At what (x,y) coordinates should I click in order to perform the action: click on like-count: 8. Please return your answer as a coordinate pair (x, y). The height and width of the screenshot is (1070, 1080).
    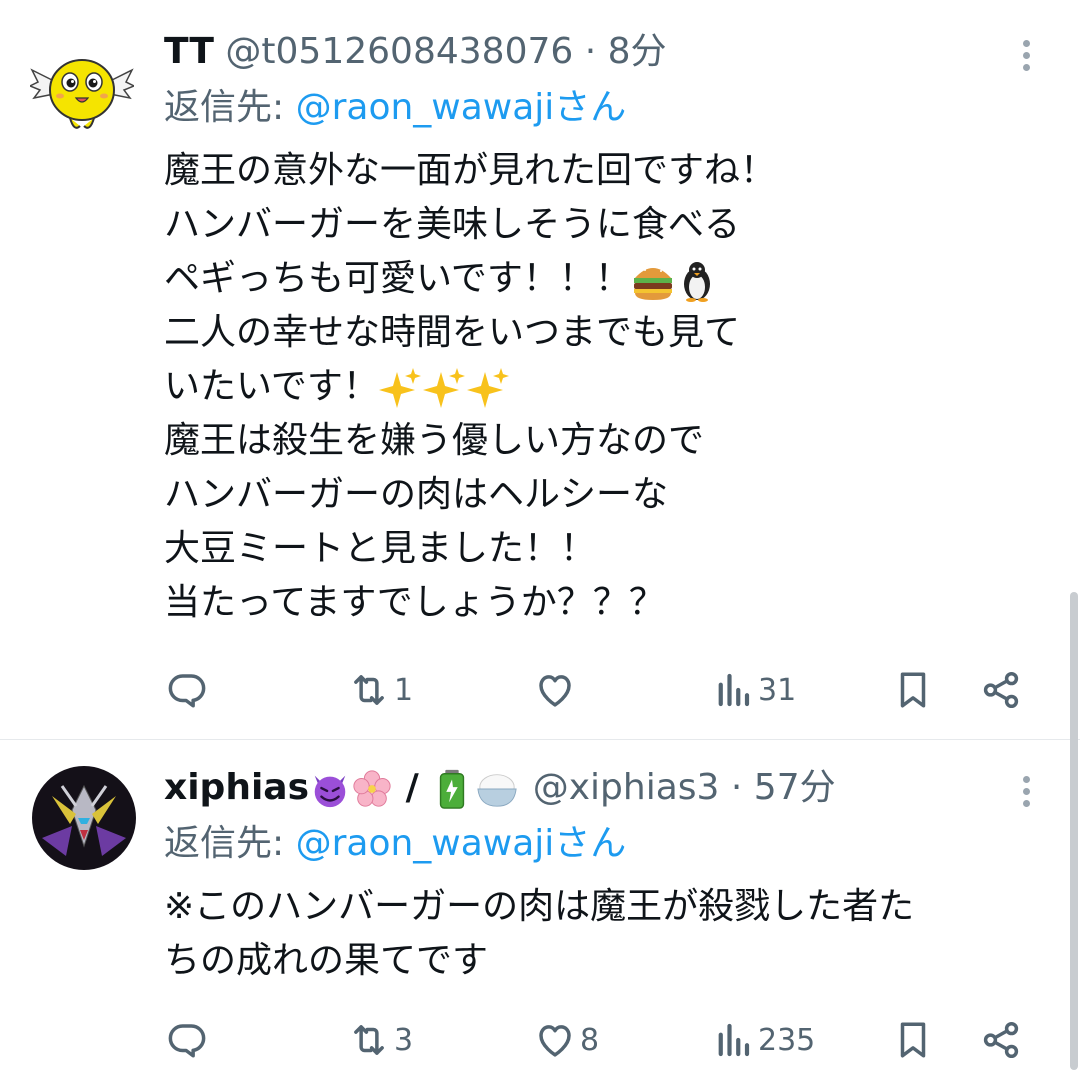
    Looking at the image, I should click on (590, 1040).